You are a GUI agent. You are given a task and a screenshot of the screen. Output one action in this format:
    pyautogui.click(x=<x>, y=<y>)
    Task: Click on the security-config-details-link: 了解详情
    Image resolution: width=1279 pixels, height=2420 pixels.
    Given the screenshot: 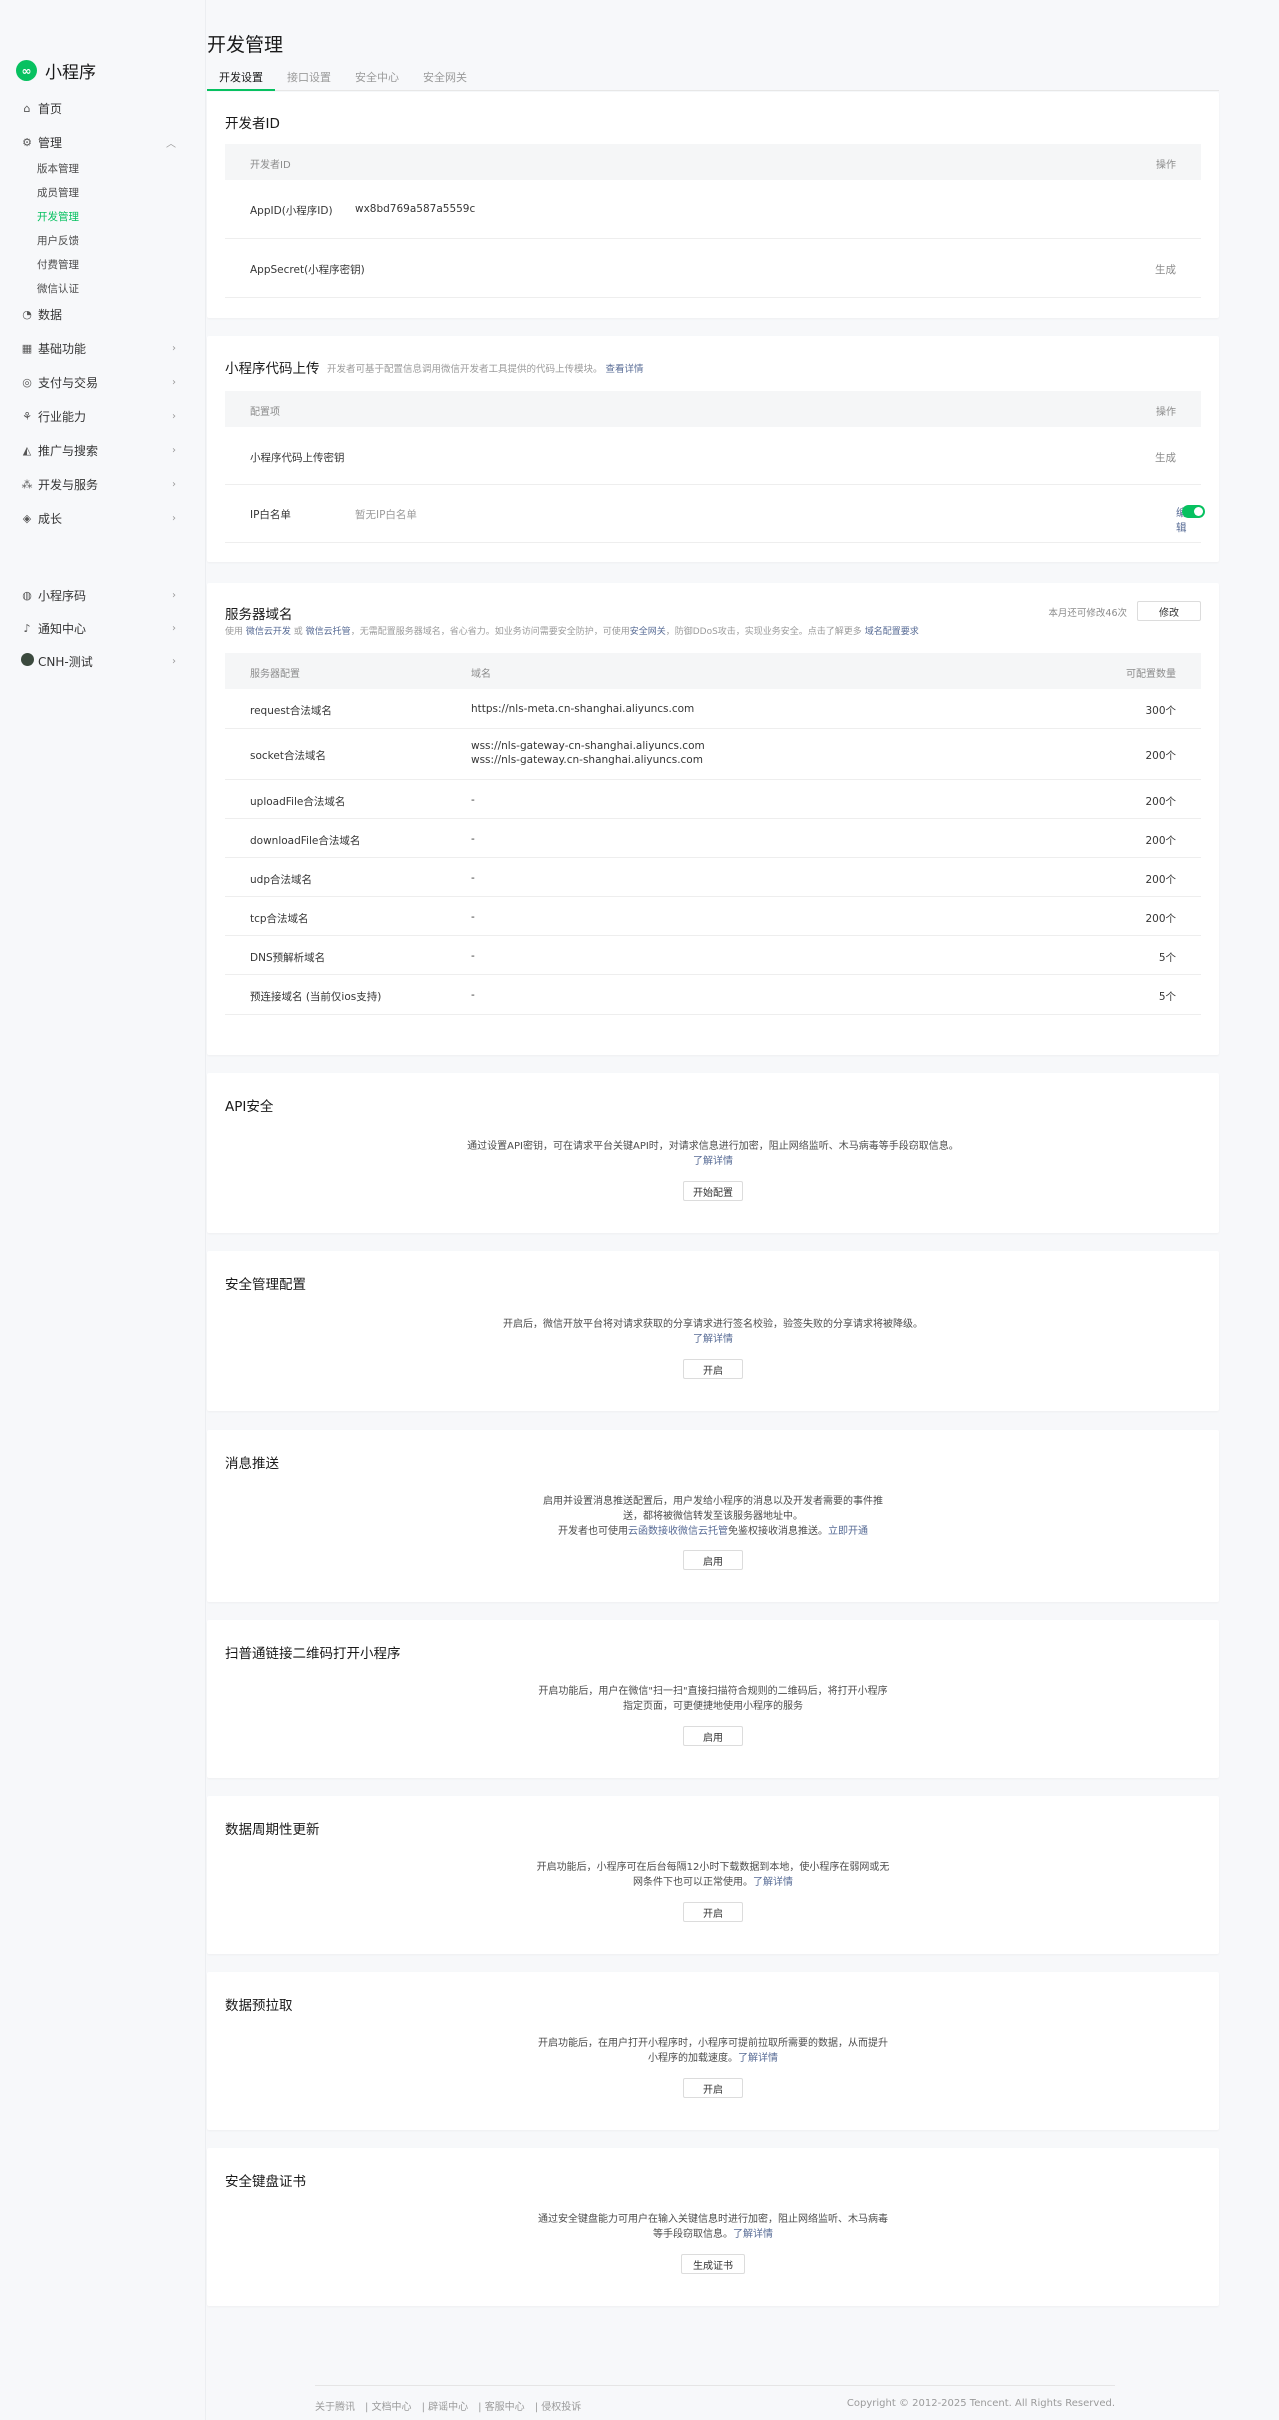 What is the action you would take?
    pyautogui.click(x=713, y=1339)
    